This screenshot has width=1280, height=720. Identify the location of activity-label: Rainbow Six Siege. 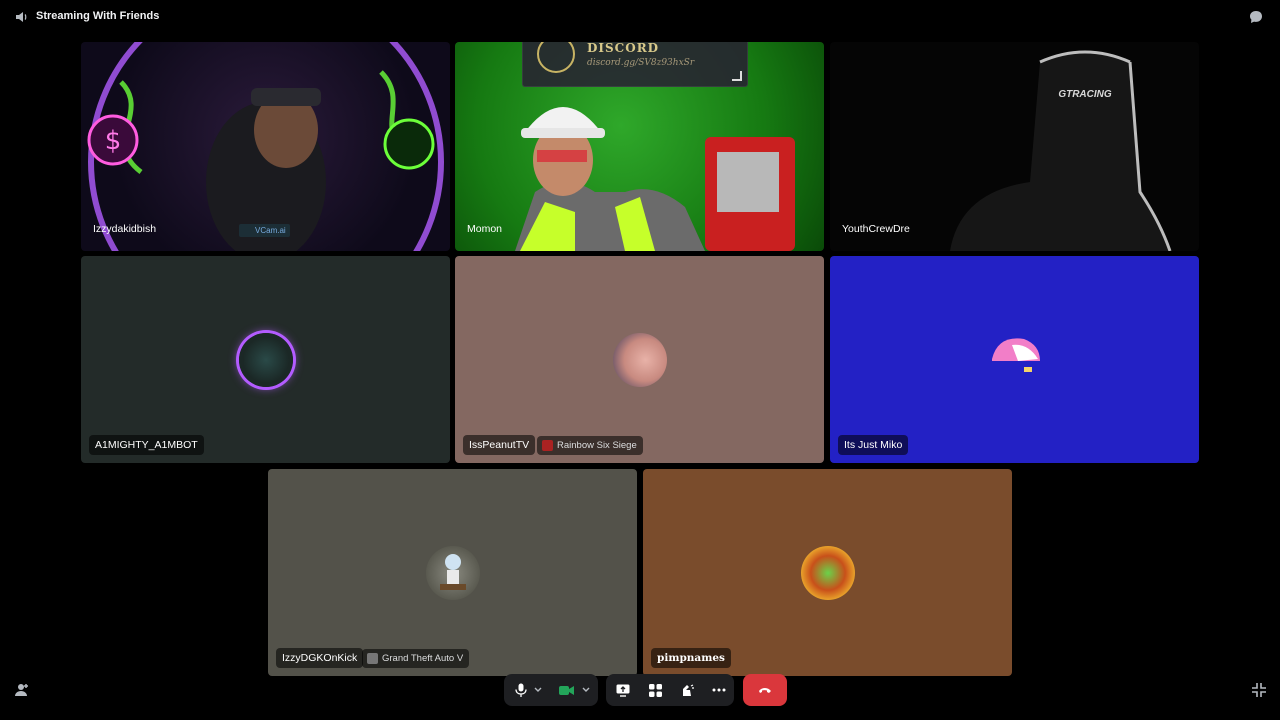
(597, 445).